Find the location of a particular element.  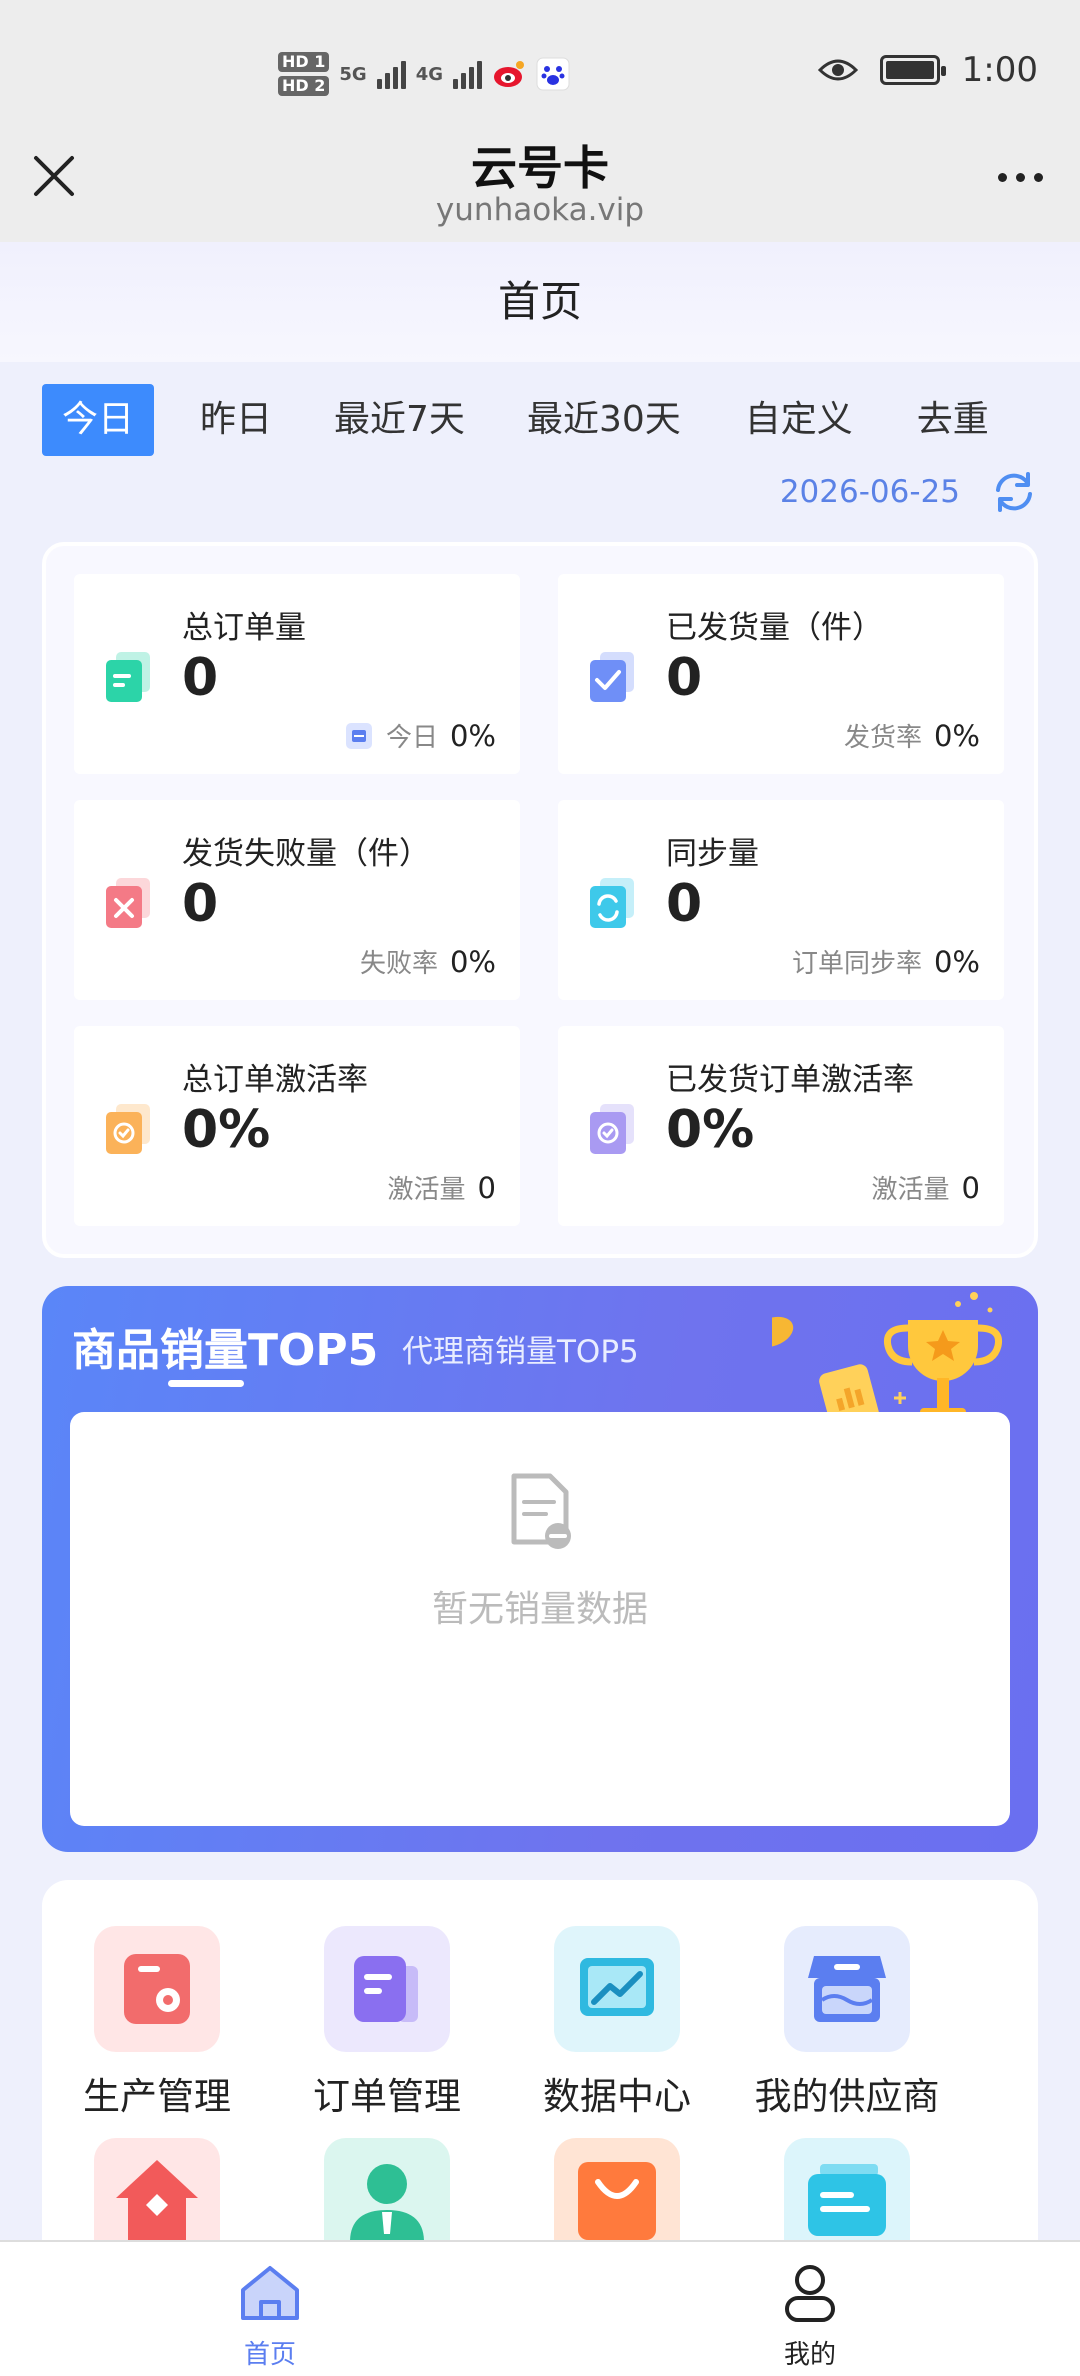

eye-icon is located at coordinates (837, 70).